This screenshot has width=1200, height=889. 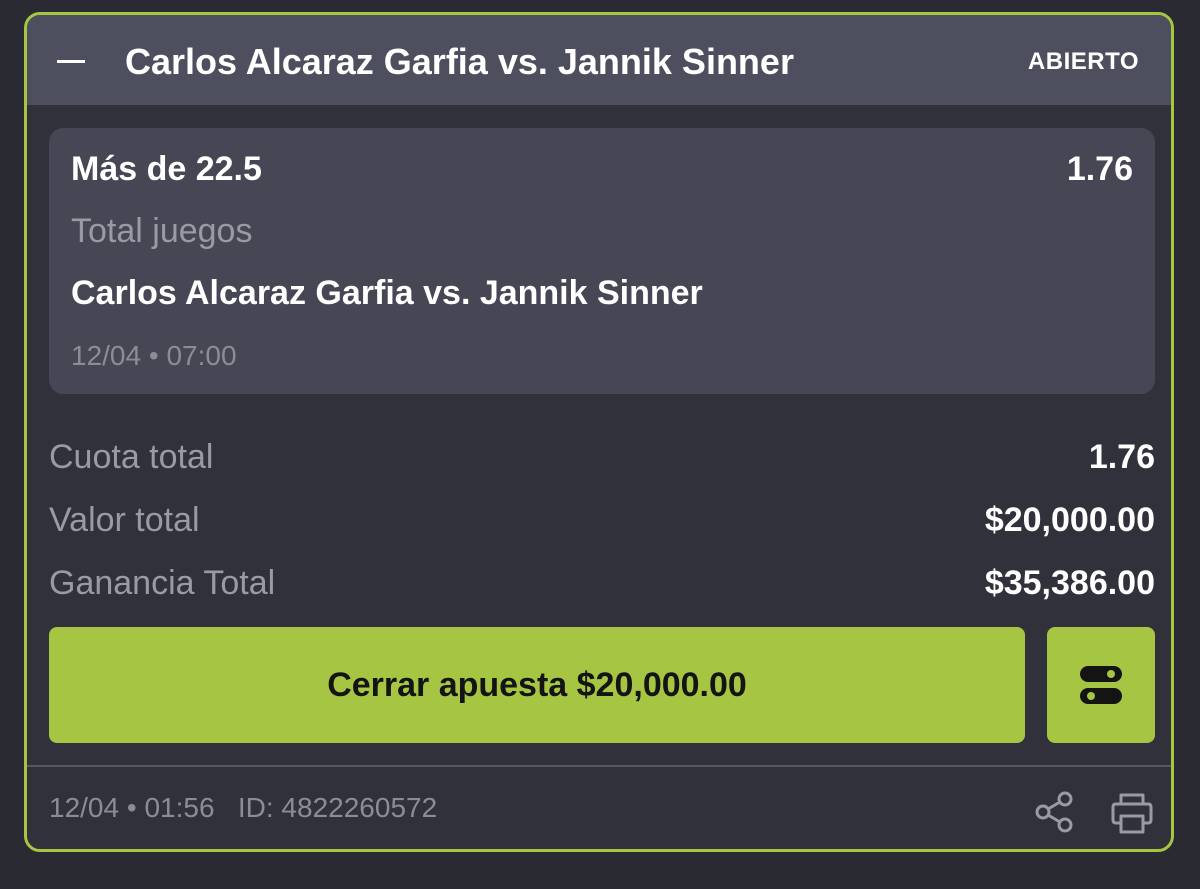 I want to click on status-badge: ABIERTO, so click(x=1083, y=61).